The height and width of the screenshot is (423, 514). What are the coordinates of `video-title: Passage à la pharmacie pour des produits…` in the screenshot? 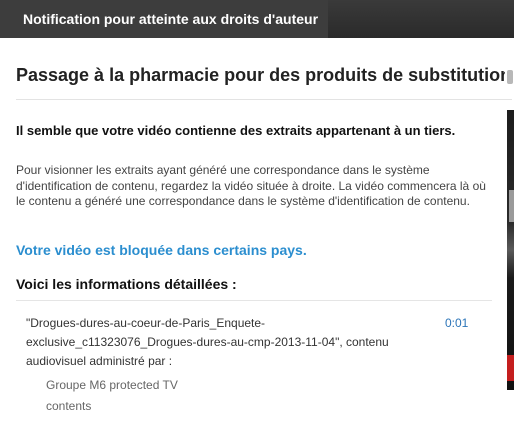 It's located at (264, 75).